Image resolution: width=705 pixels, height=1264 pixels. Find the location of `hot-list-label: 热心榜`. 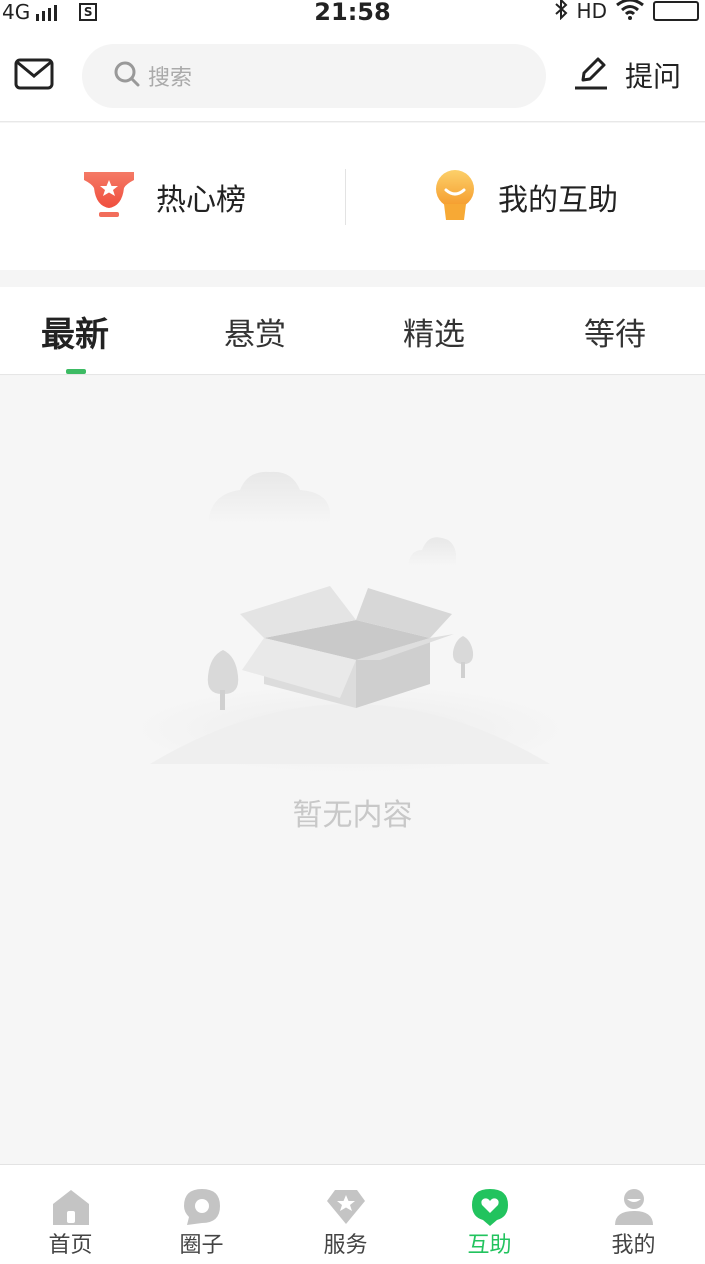

hot-list-label: 热心榜 is located at coordinates (201, 200).